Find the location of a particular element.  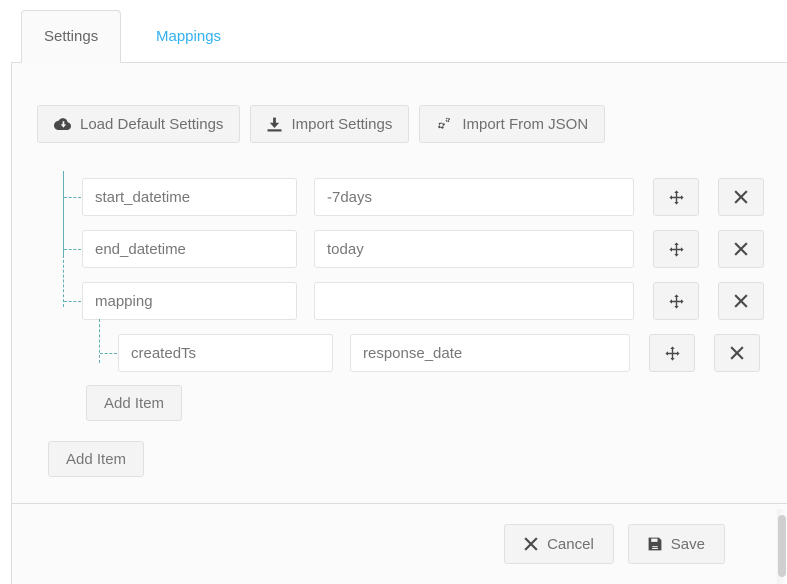

vertical-scrollbar-thumb is located at coordinates (782, 546).